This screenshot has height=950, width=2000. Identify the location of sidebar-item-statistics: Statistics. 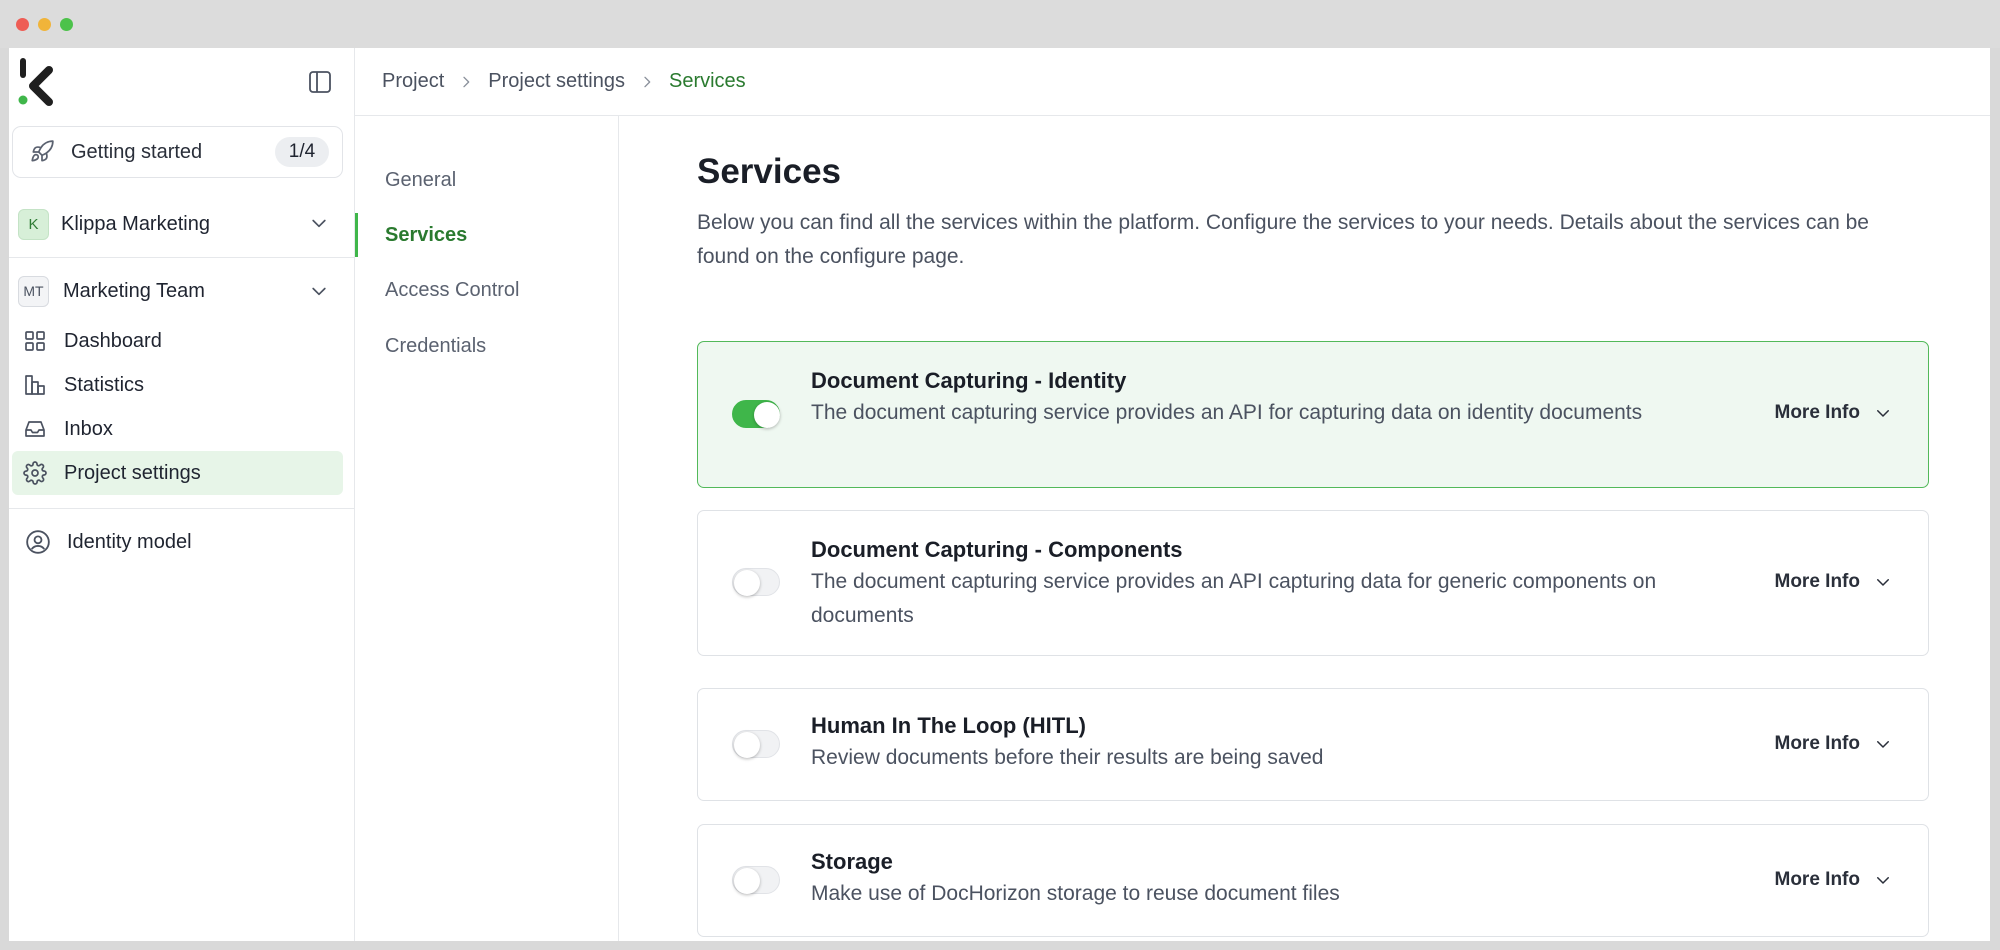
(177, 385).